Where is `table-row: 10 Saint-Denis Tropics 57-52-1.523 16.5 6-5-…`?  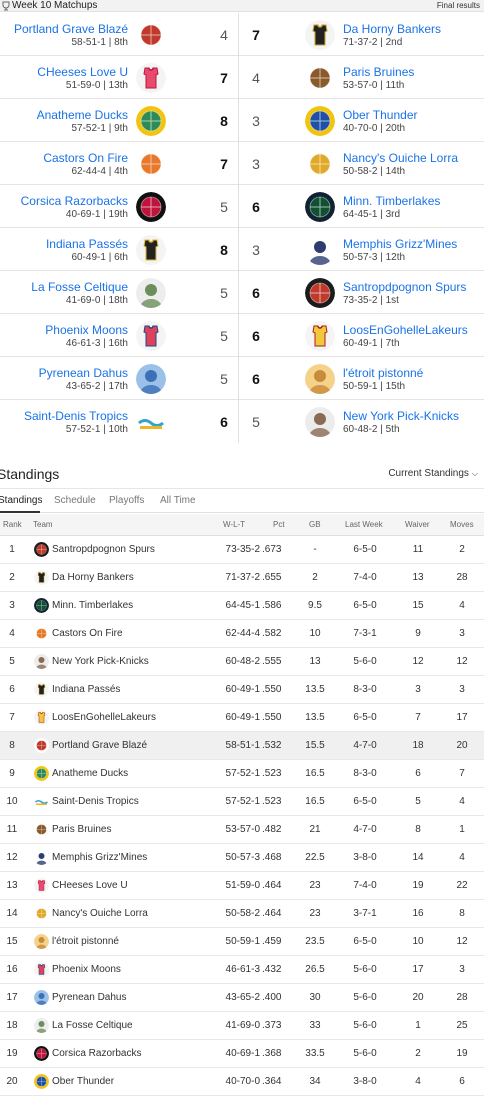 table-row: 10 Saint-Denis Tropics 57-52-1.523 16.5 6-5-… is located at coordinates (242, 802).